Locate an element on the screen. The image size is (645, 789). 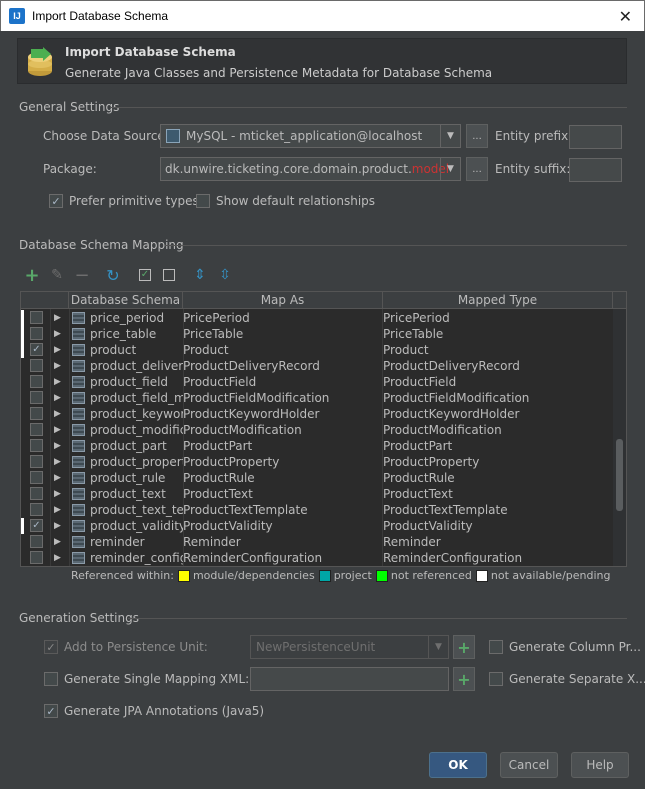
single-mapping-xml-input is located at coordinates (349, 679).